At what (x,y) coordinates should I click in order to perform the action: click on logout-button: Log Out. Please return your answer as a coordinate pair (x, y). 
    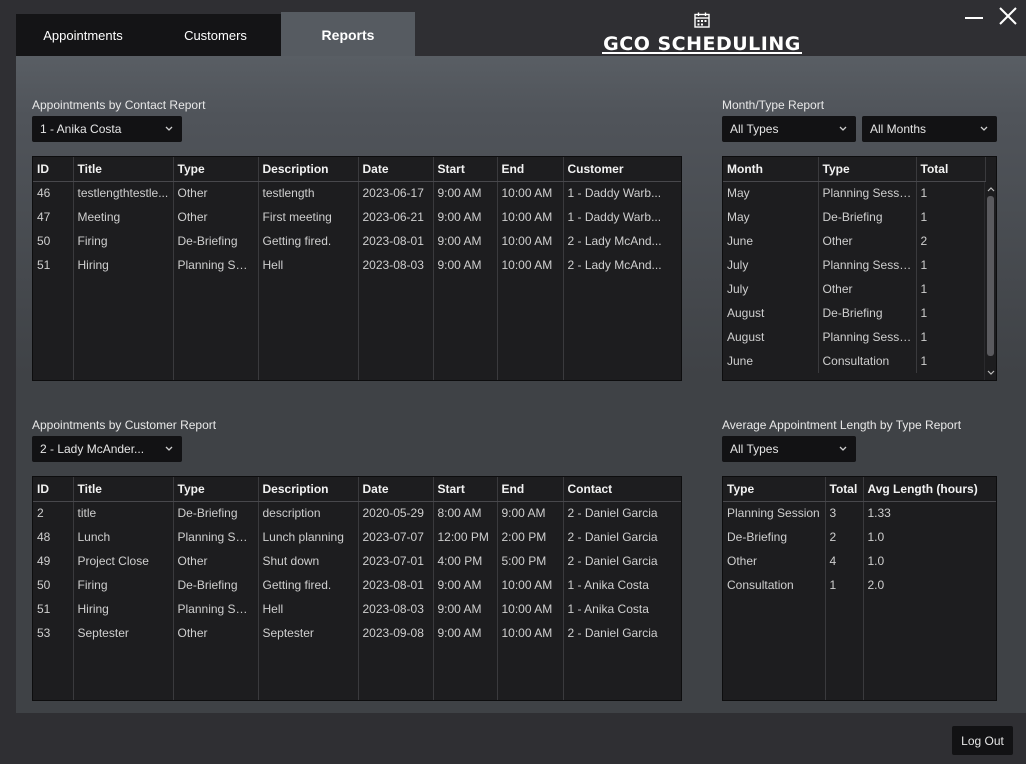
    Looking at the image, I should click on (982, 740).